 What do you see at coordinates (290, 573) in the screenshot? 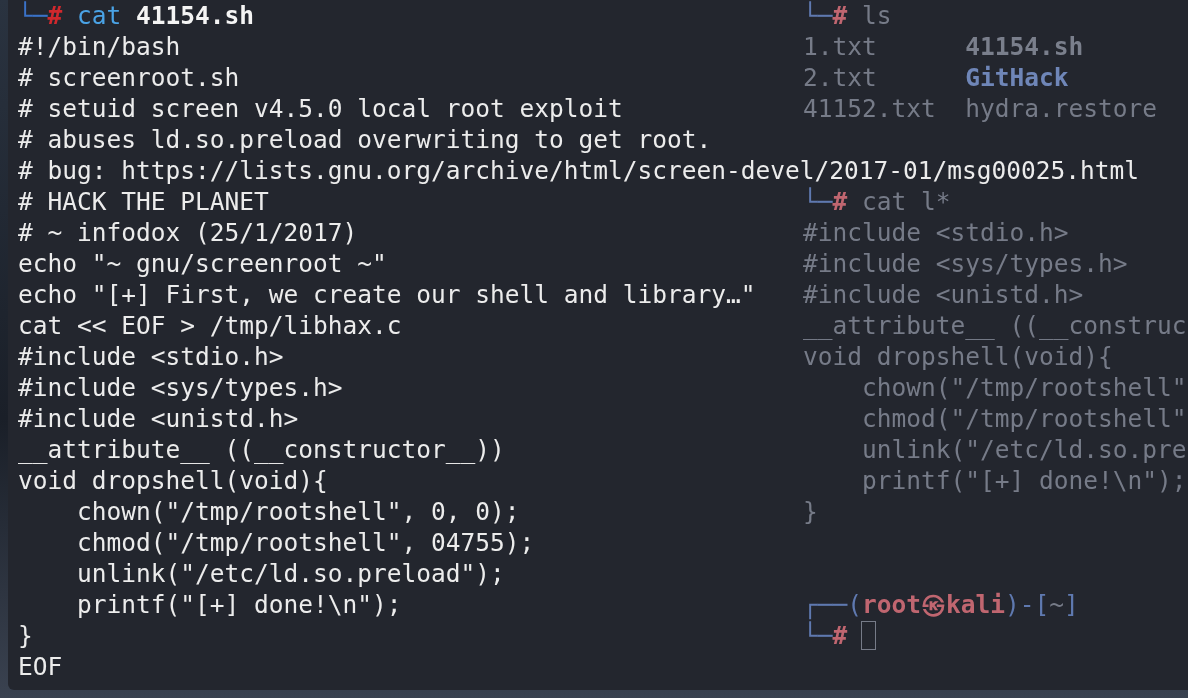
I see `code-line: unlink("/etc/ld.so.preload");` at bounding box center [290, 573].